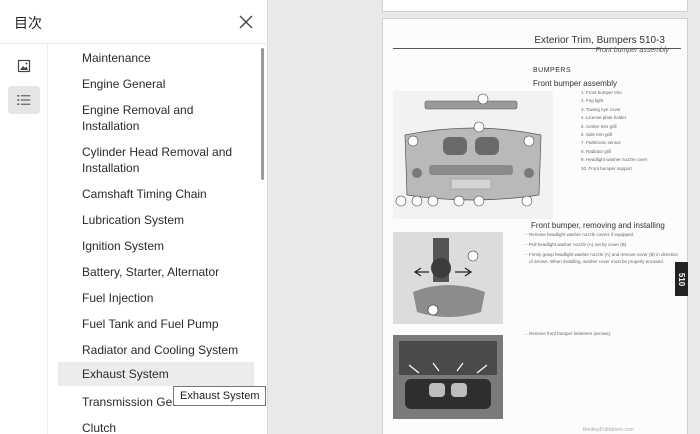 This screenshot has height=434, width=700. Describe the element at coordinates (156, 58) in the screenshot. I see `toc-item: Maintenance` at that location.